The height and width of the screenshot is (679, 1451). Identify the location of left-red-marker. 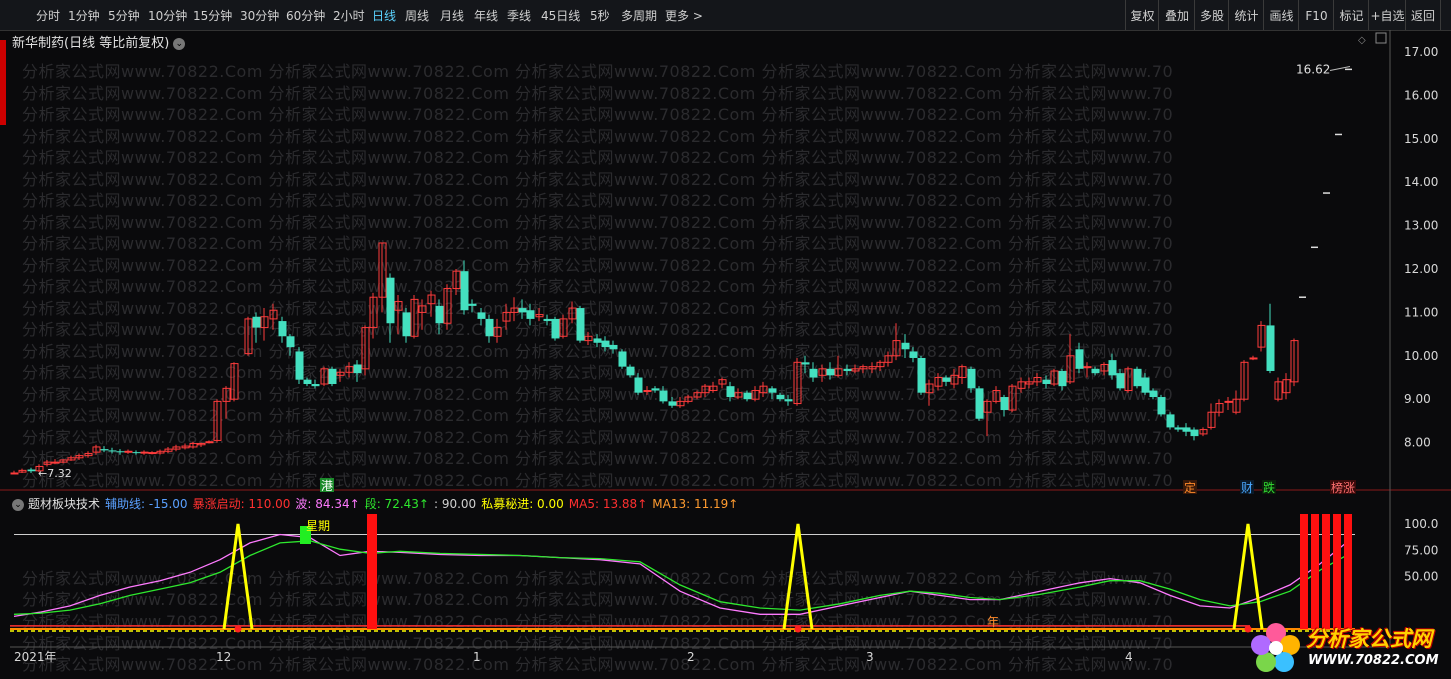
(3, 82).